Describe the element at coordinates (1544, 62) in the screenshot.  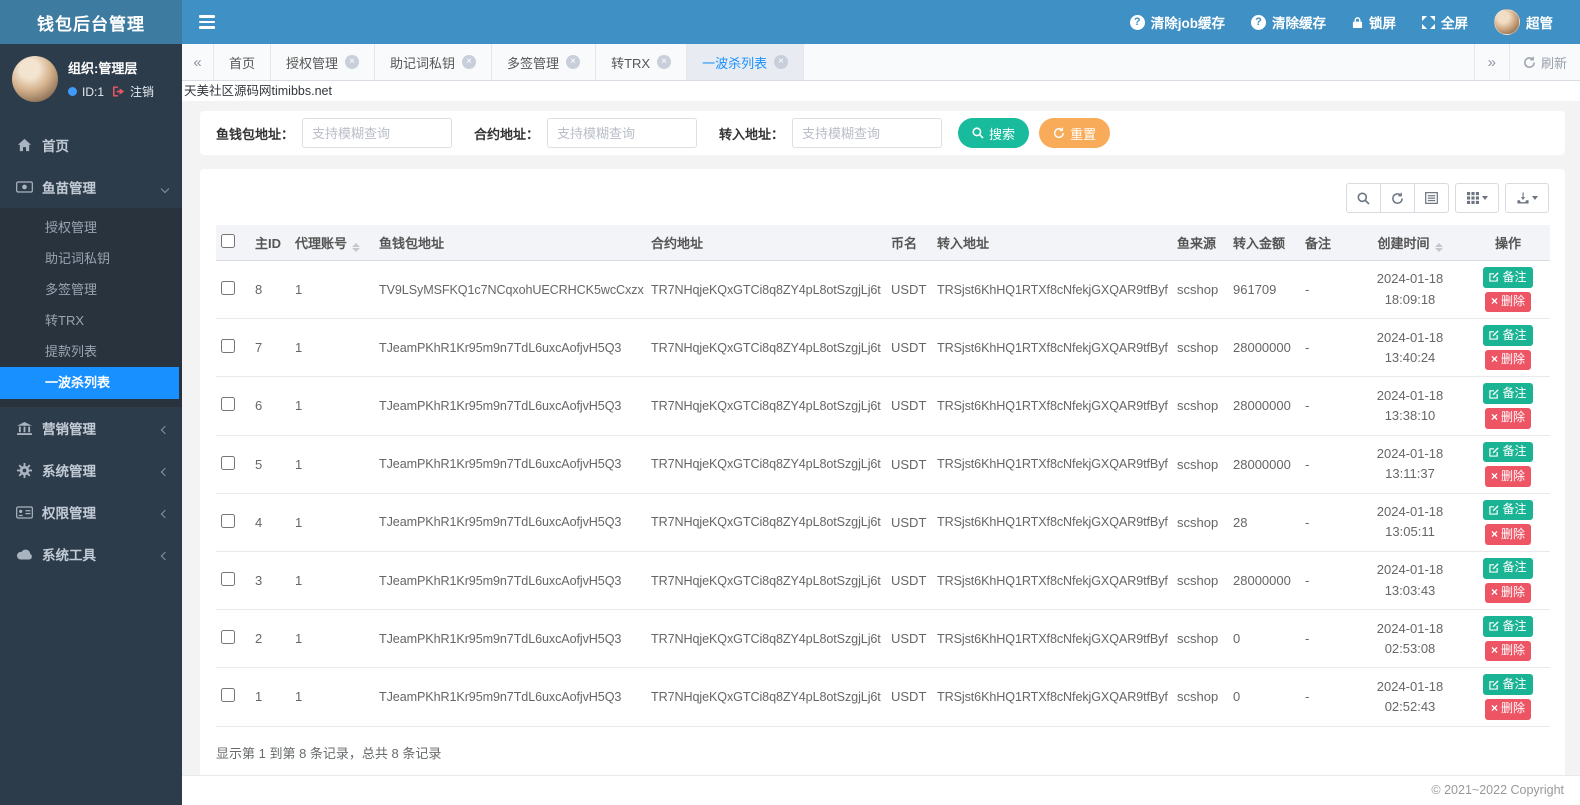
I see `refresh-tab-button: 刷新` at that location.